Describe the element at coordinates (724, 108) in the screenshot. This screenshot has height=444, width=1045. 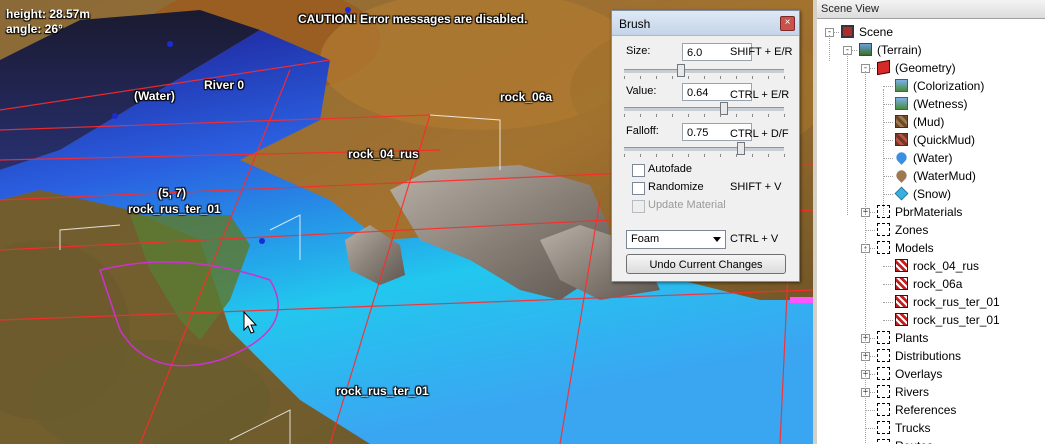
I see `value-slider-thumb` at that location.